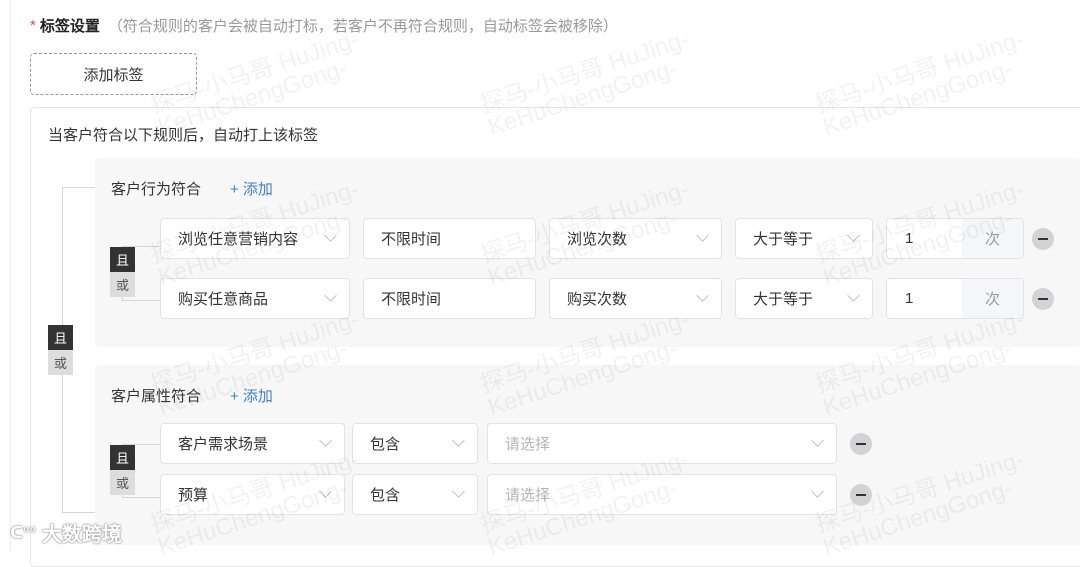  What do you see at coordinates (122, 457) in the screenshot?
I see `attribute-and-toggle: 且` at bounding box center [122, 457].